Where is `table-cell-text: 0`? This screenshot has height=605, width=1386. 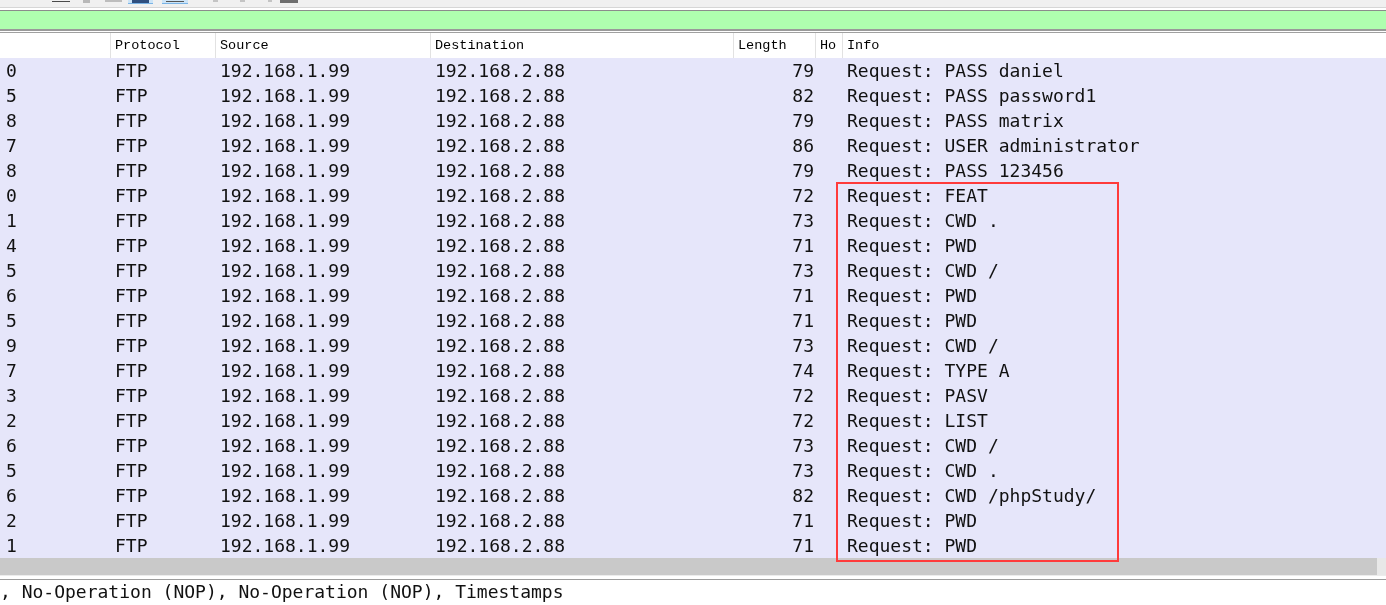 table-cell-text: 0 is located at coordinates (11, 71).